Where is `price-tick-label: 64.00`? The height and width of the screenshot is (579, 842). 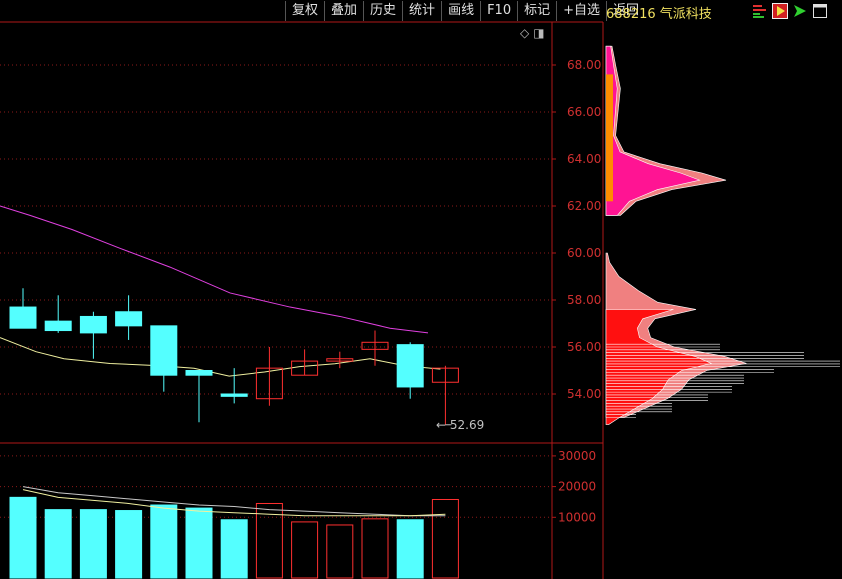 price-tick-label: 64.00 is located at coordinates (584, 159).